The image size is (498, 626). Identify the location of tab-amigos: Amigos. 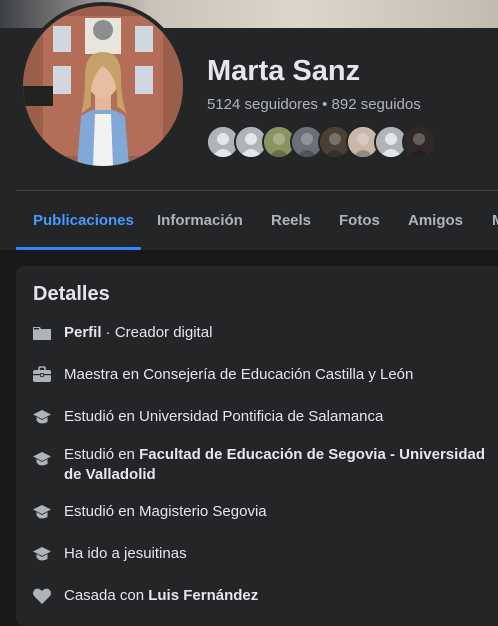
(435, 220).